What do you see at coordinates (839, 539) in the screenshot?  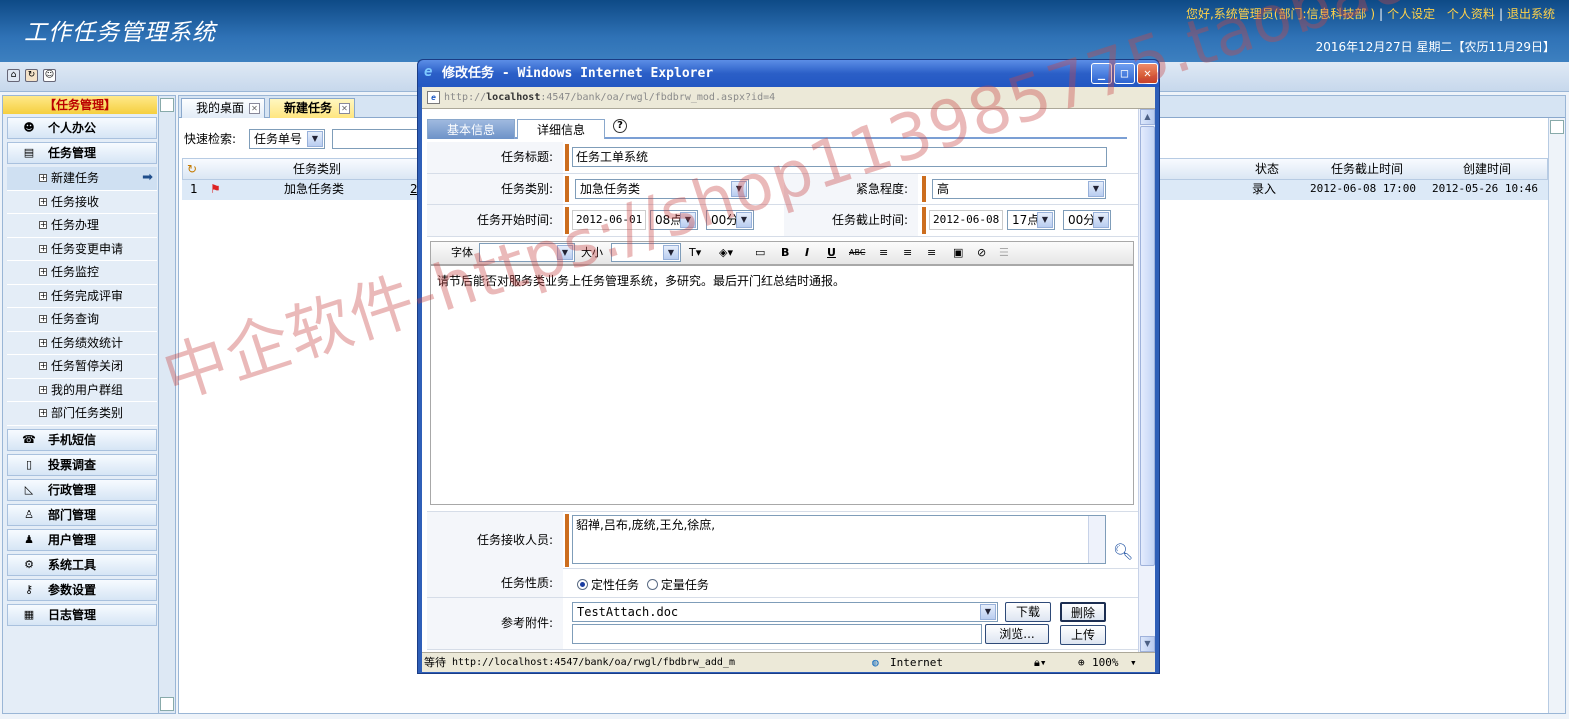 I see `receivers-textarea: 貂禅,吕布,庞统,王允,徐庶,` at bounding box center [839, 539].